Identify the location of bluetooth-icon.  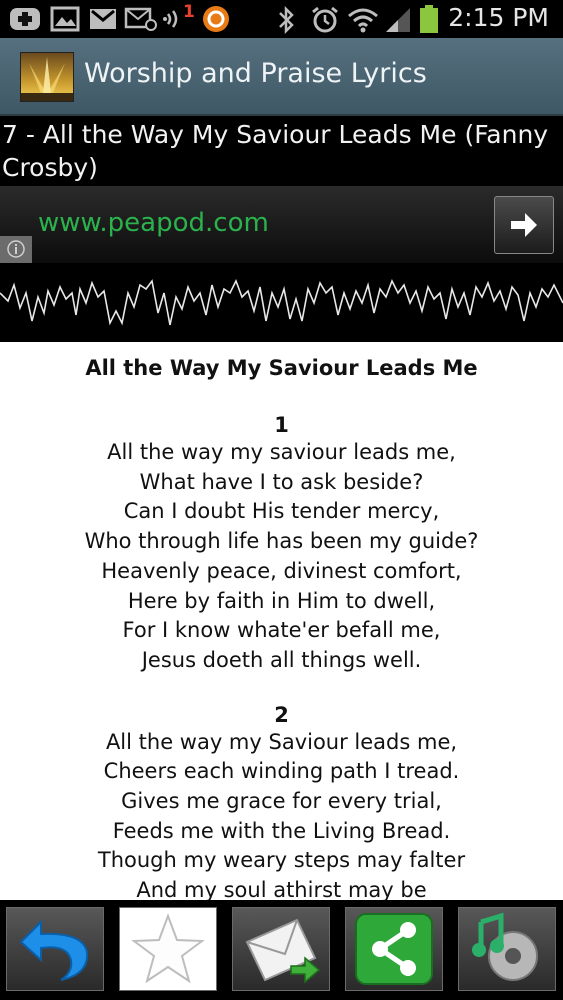
(286, 20).